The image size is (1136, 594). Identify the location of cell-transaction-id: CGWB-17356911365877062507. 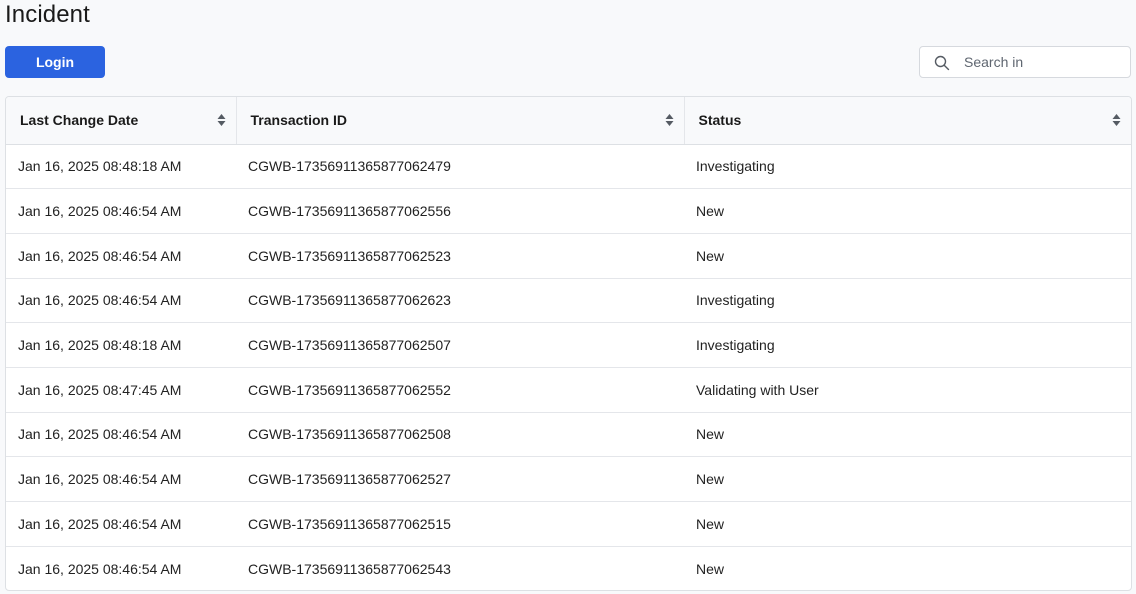
(460, 345).